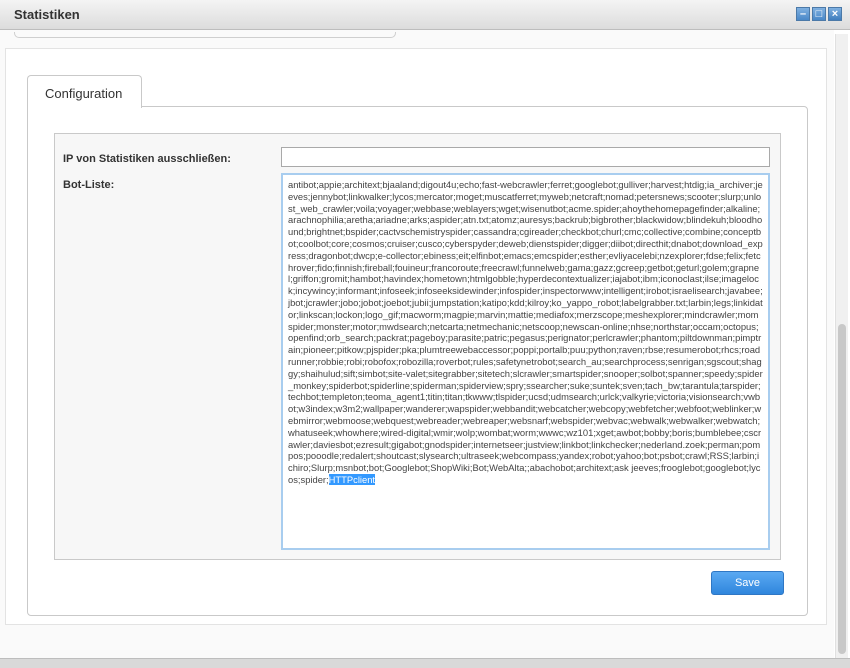  What do you see at coordinates (835, 14) in the screenshot?
I see `close-button: ×` at bounding box center [835, 14].